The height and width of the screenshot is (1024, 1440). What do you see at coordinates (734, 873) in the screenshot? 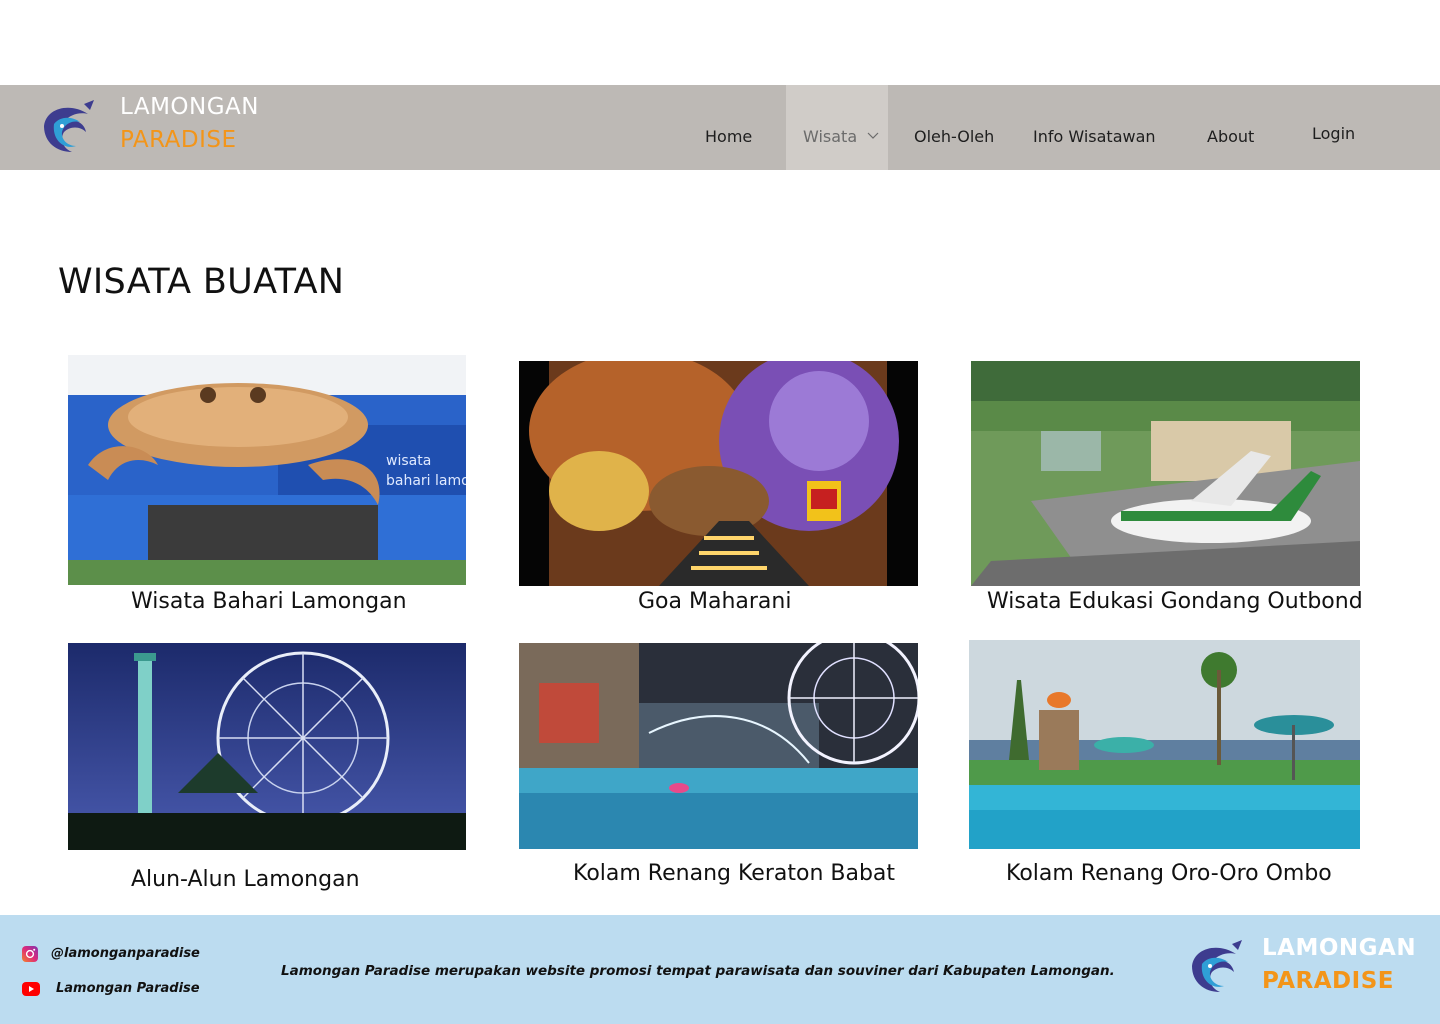
I see `card-caption-keraton-babat: Kolam Renang Keraton Babat` at bounding box center [734, 873].